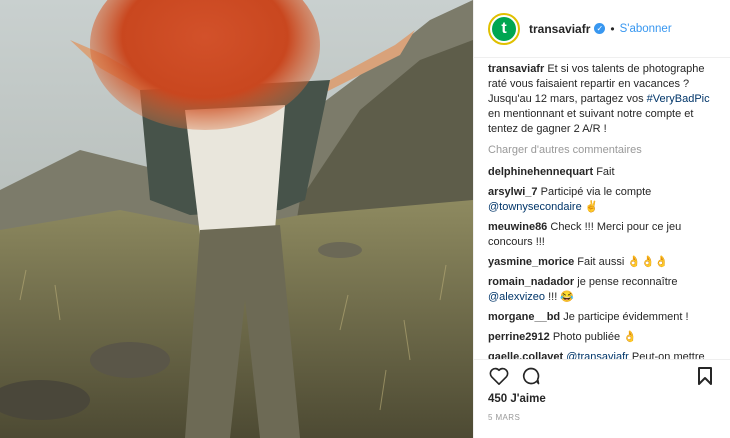 Image resolution: width=730 pixels, height=438 pixels. Describe the element at coordinates (535, 207) in the screenshot. I see `mention-link: @townysecondaire` at that location.